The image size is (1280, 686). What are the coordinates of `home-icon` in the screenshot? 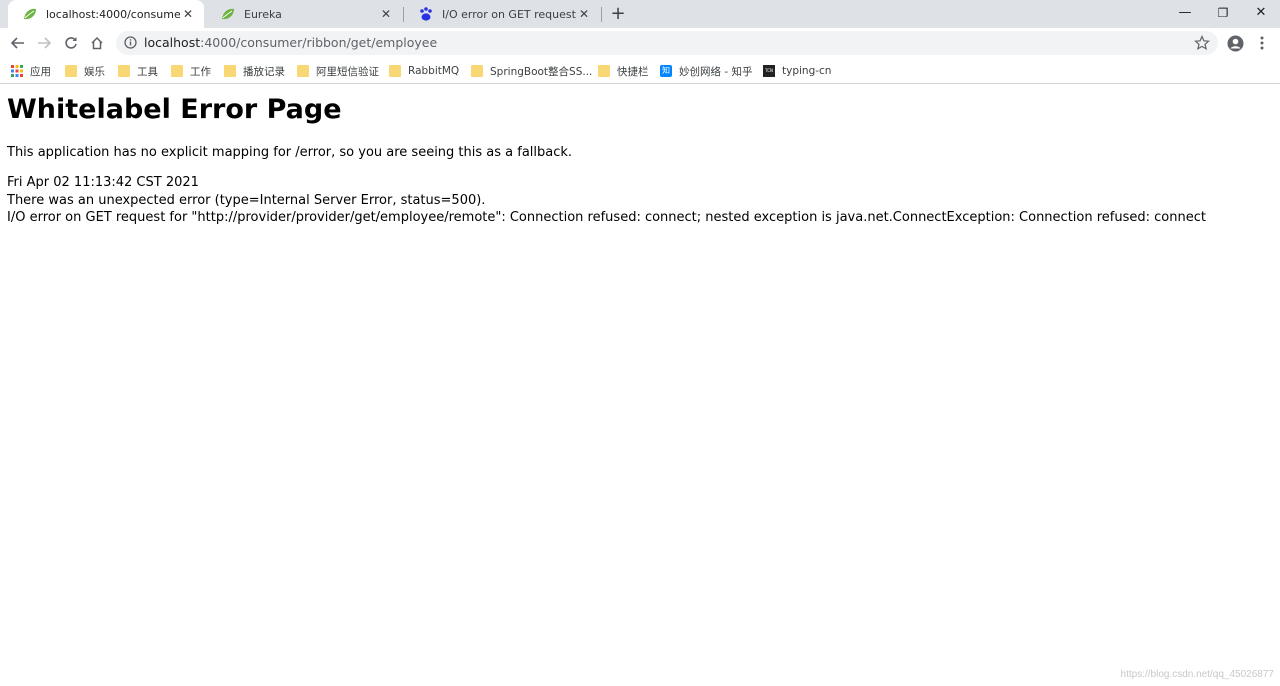 It's located at (97, 43).